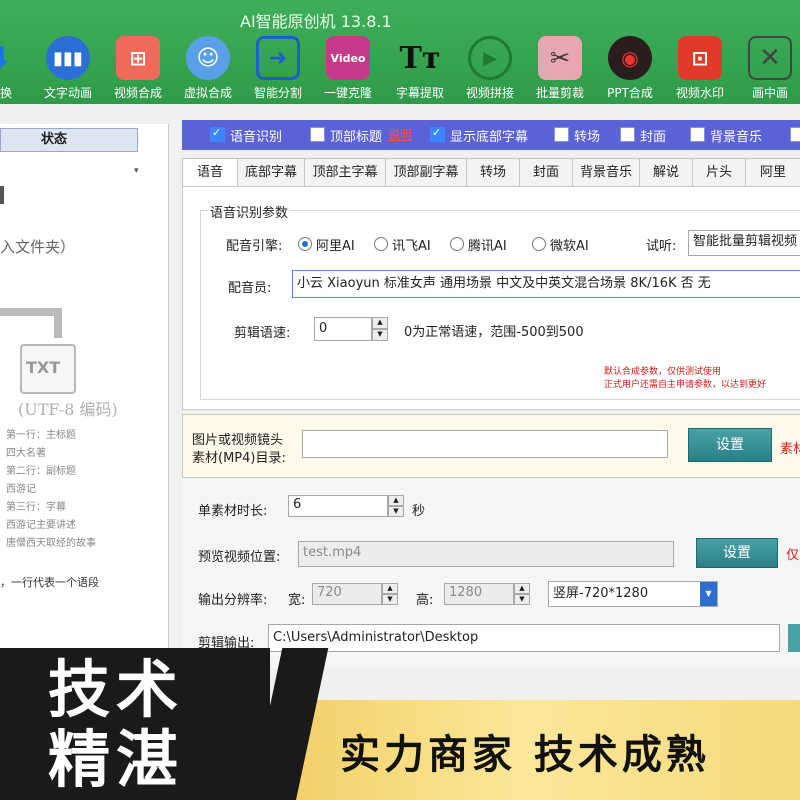  I want to click on toolbar-label: 视频合成, so click(137, 93).